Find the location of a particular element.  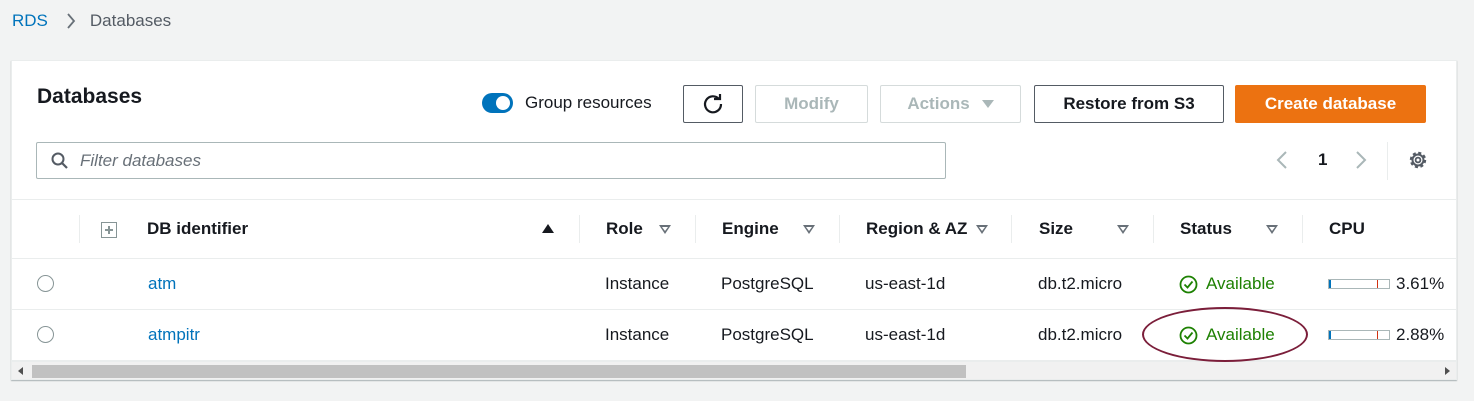

breadcrumb: RDS Databases is located at coordinates (91, 21).